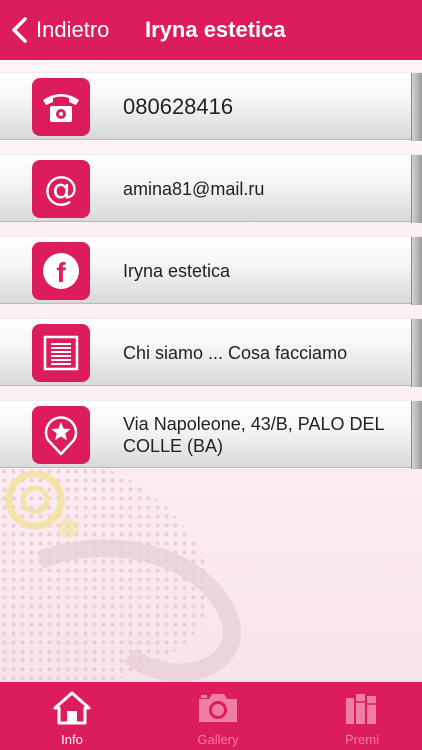 The height and width of the screenshot is (750, 422). What do you see at coordinates (177, 271) in the screenshot?
I see `facebook-name: Iryna estetica` at bounding box center [177, 271].